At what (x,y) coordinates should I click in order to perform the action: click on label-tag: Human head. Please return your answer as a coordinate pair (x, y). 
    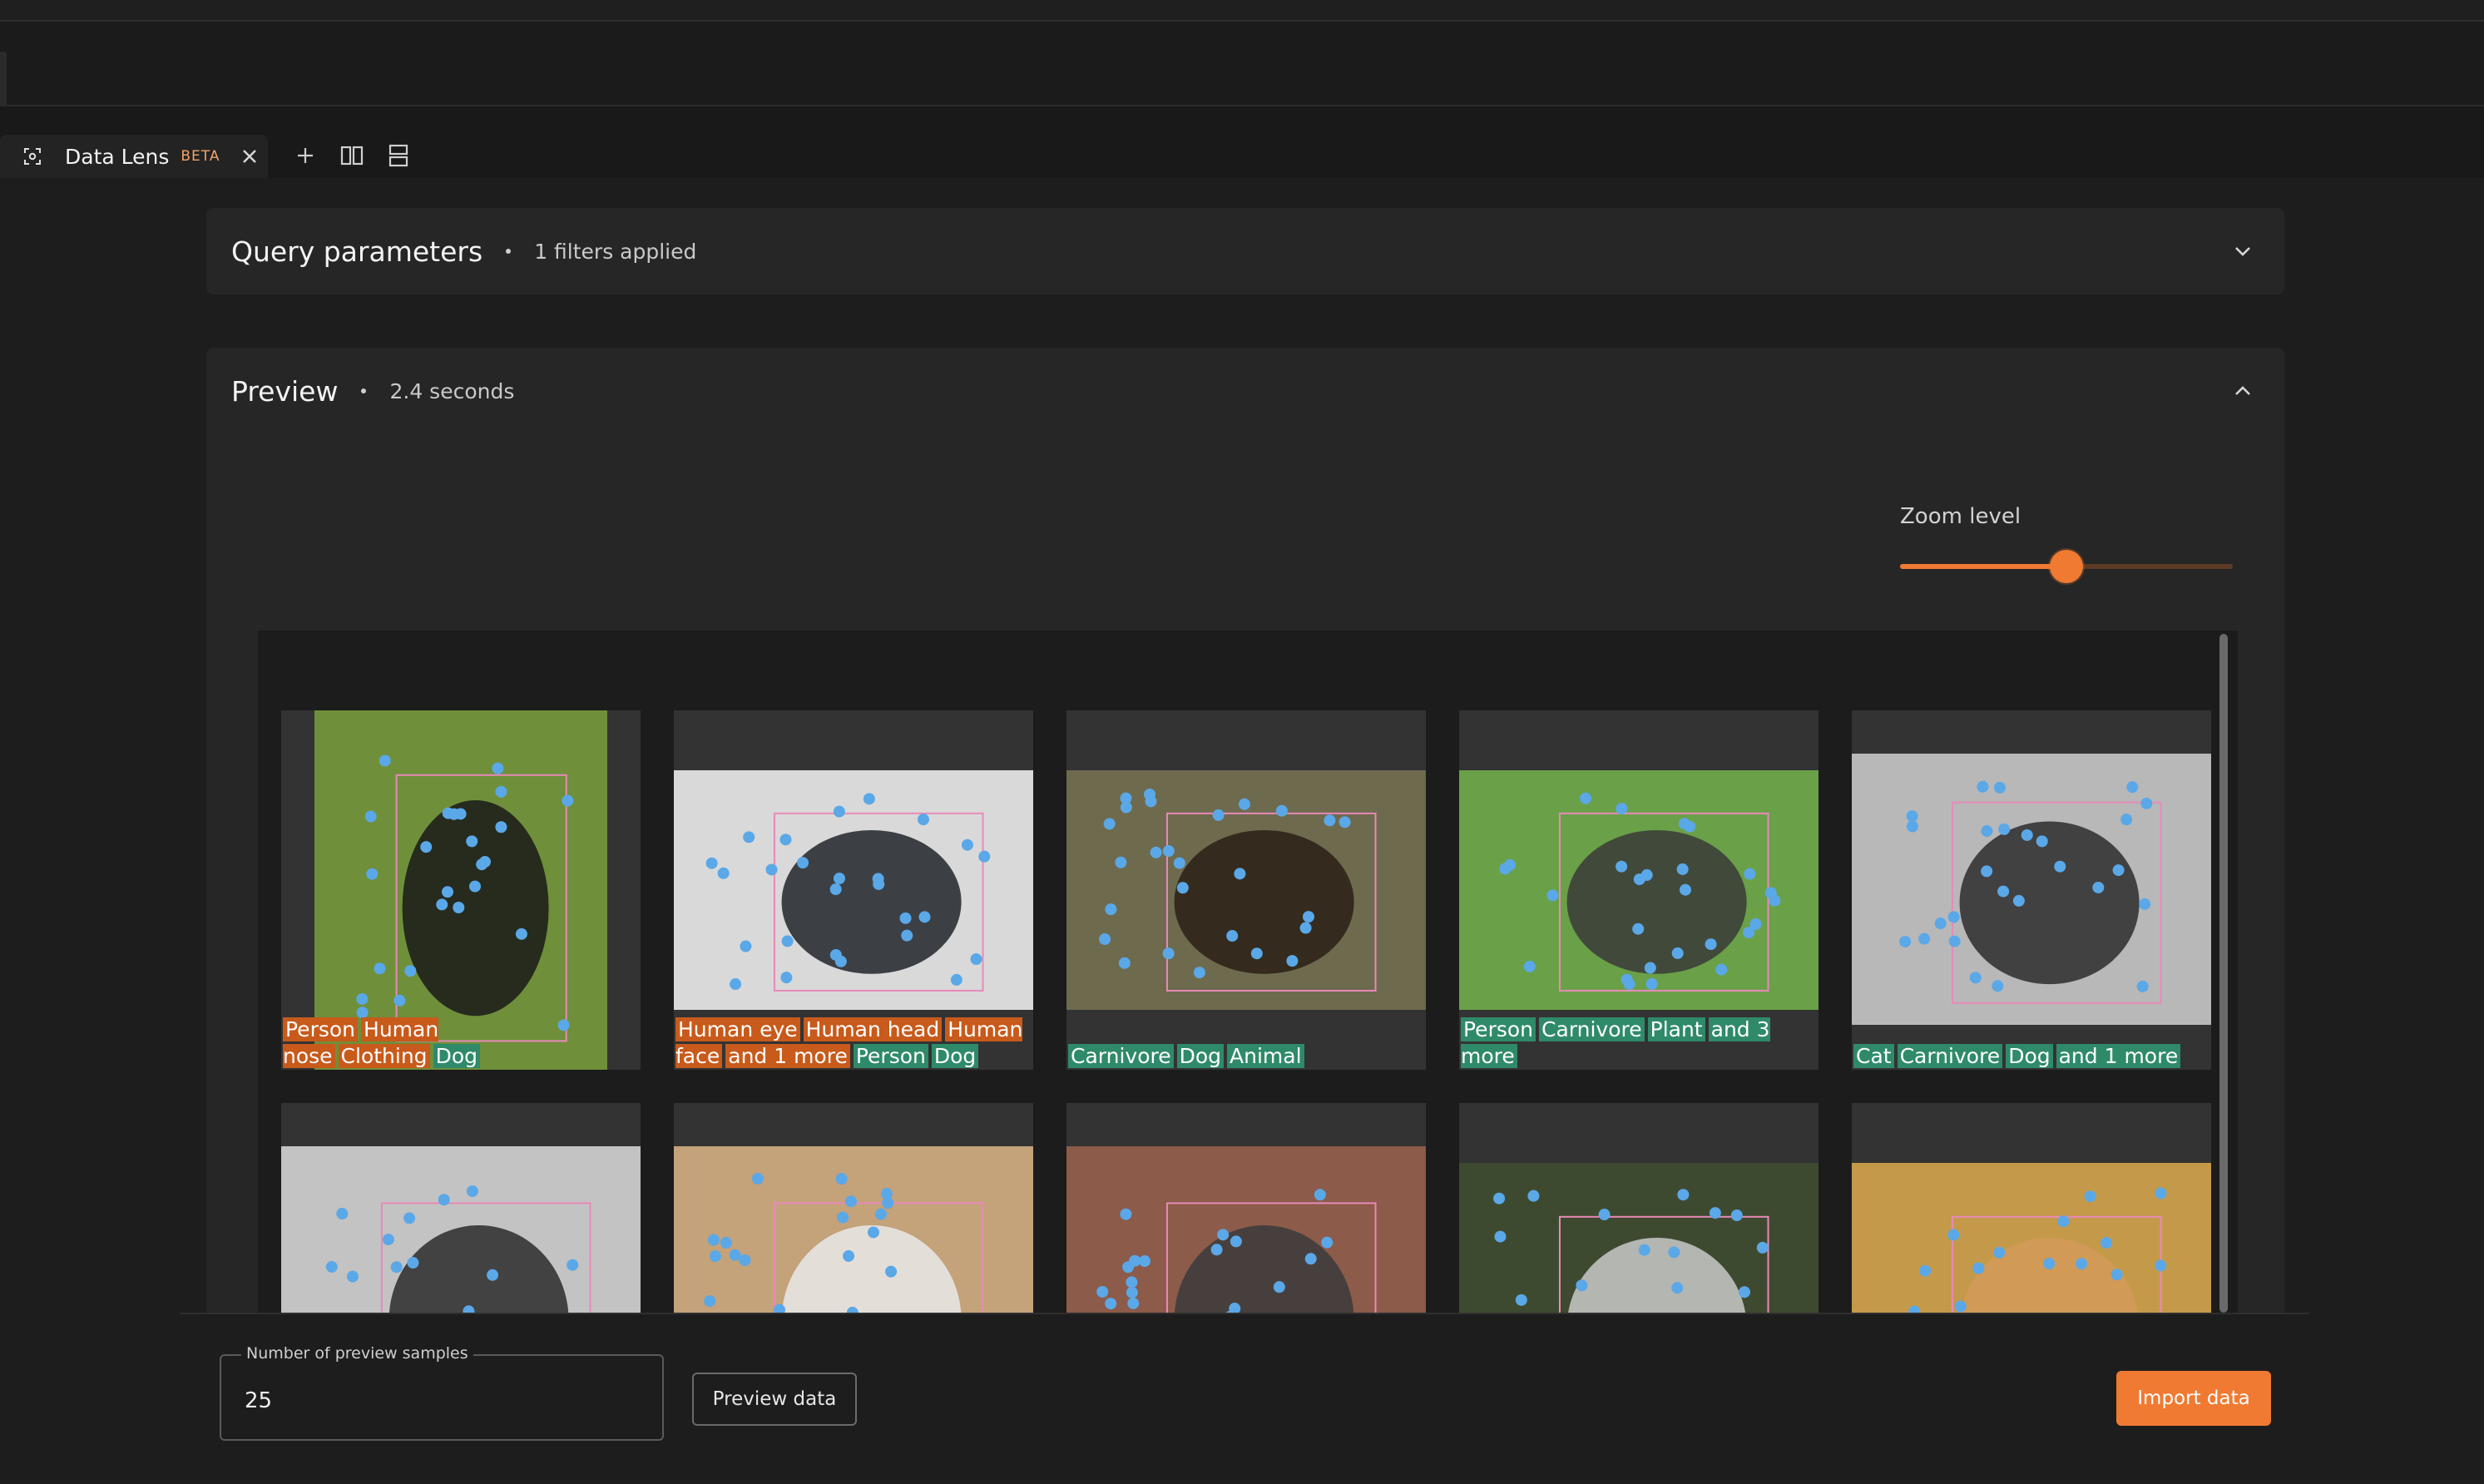
    Looking at the image, I should click on (873, 1029).